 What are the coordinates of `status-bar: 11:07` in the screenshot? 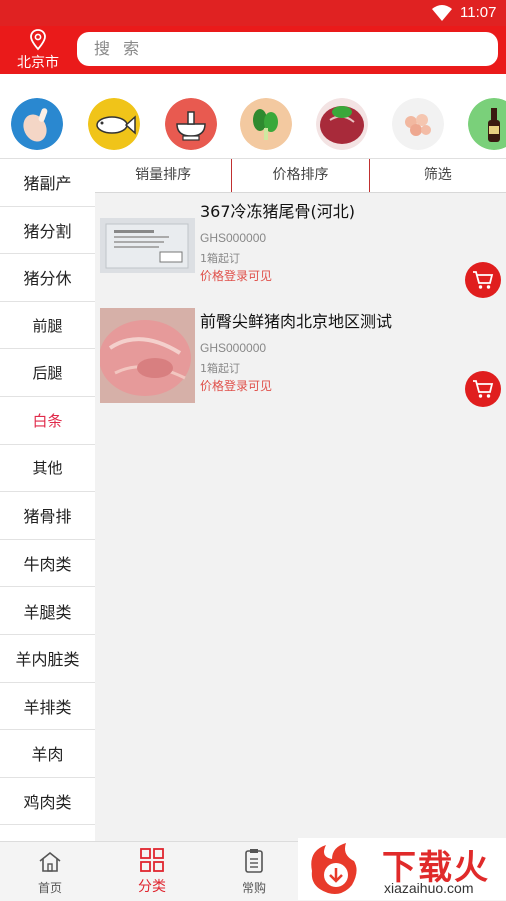 It's located at (253, 13).